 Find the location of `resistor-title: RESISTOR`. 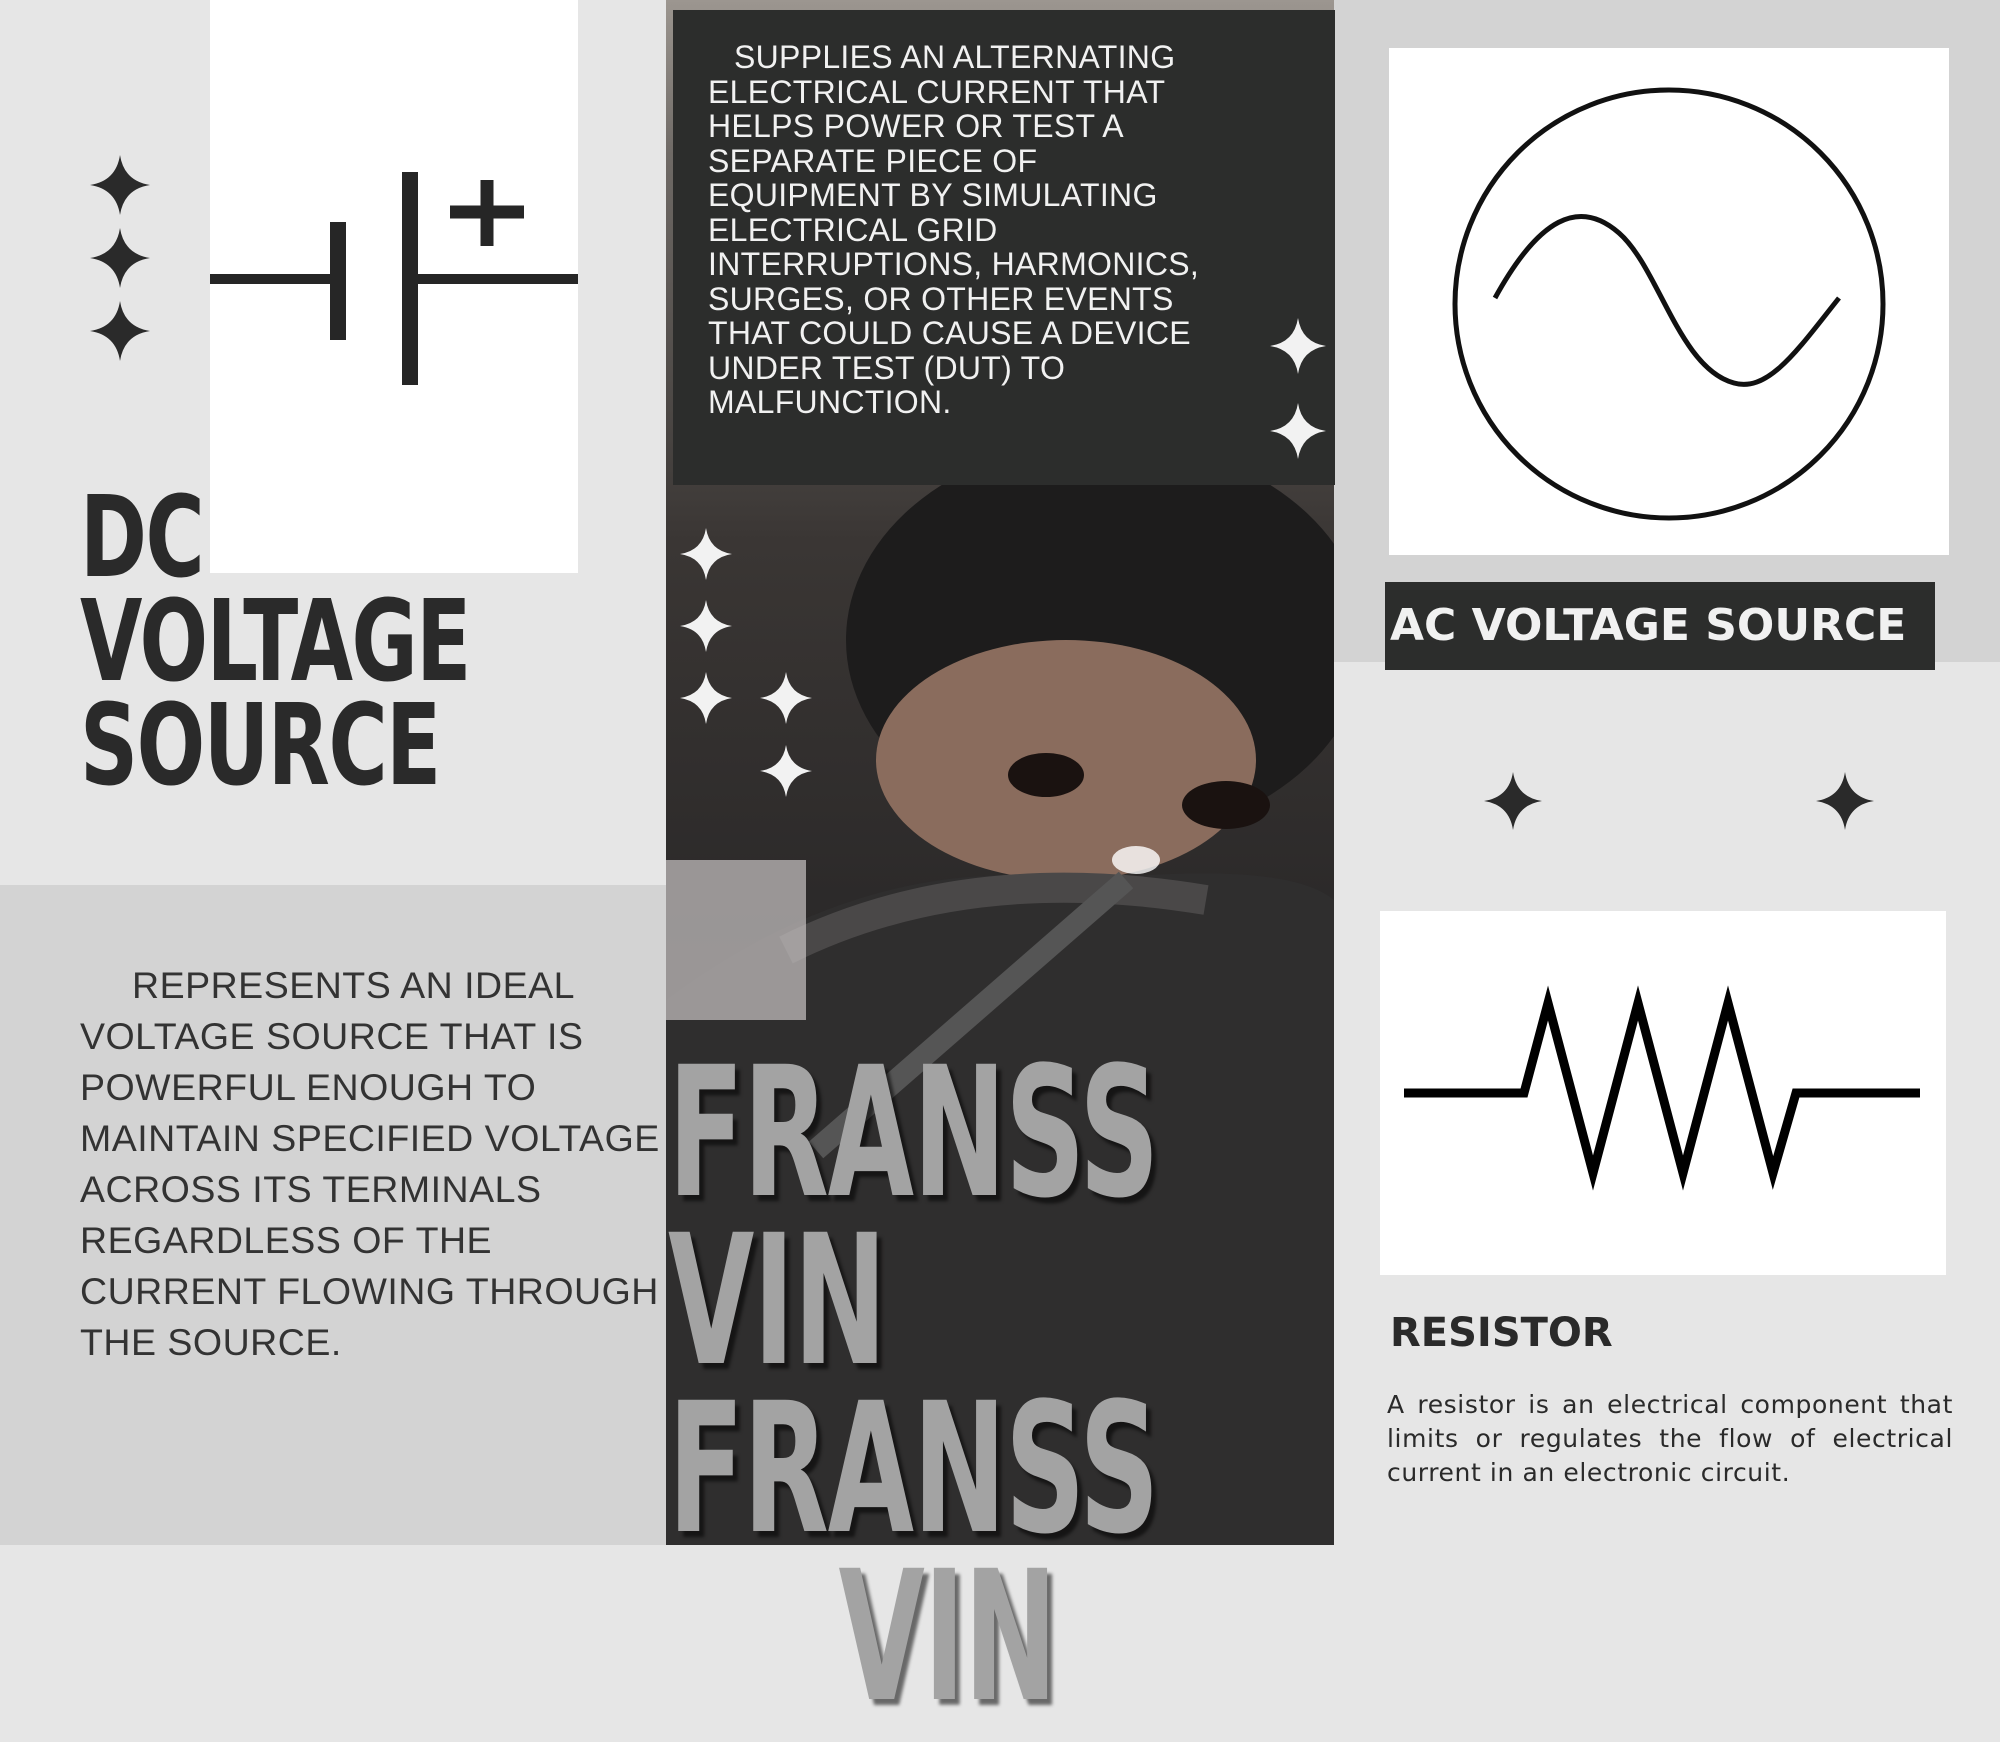

resistor-title: RESISTOR is located at coordinates (1501, 1333).